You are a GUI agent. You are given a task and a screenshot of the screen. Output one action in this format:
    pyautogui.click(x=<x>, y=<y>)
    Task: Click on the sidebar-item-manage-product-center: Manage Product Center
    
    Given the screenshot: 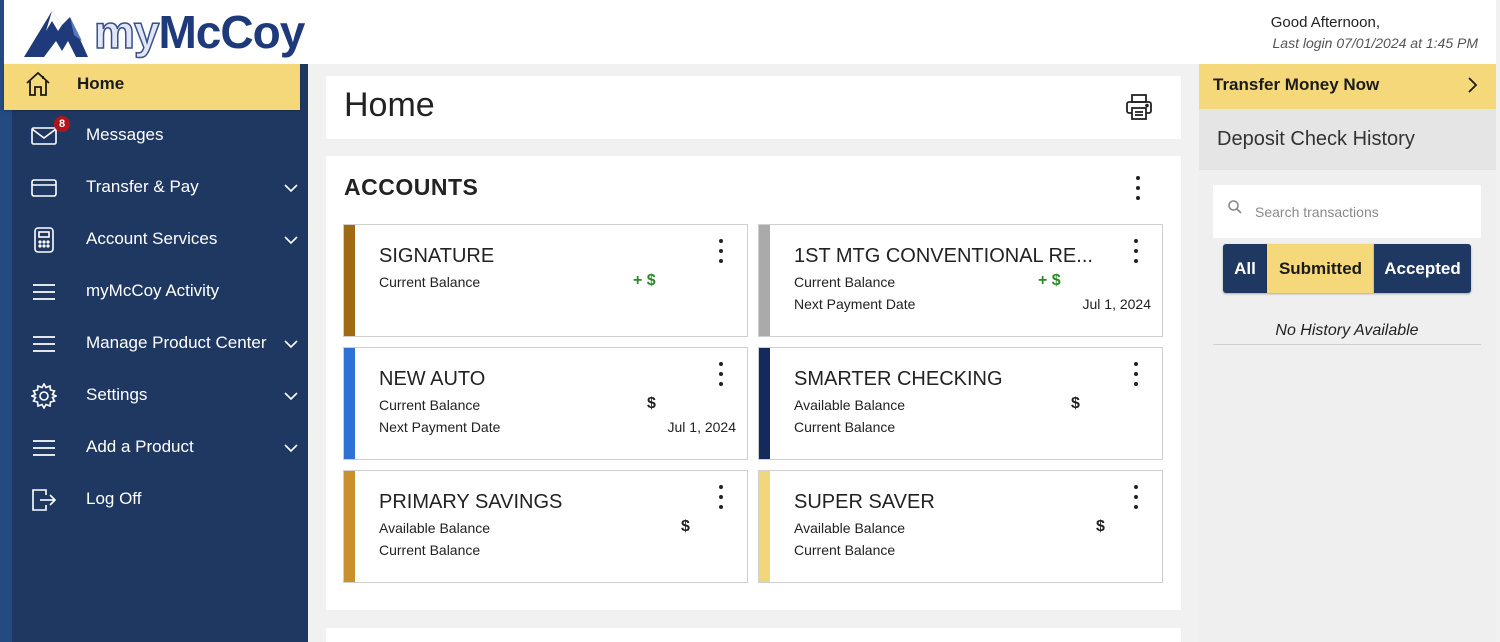 What is the action you would take?
    pyautogui.click(x=160, y=344)
    